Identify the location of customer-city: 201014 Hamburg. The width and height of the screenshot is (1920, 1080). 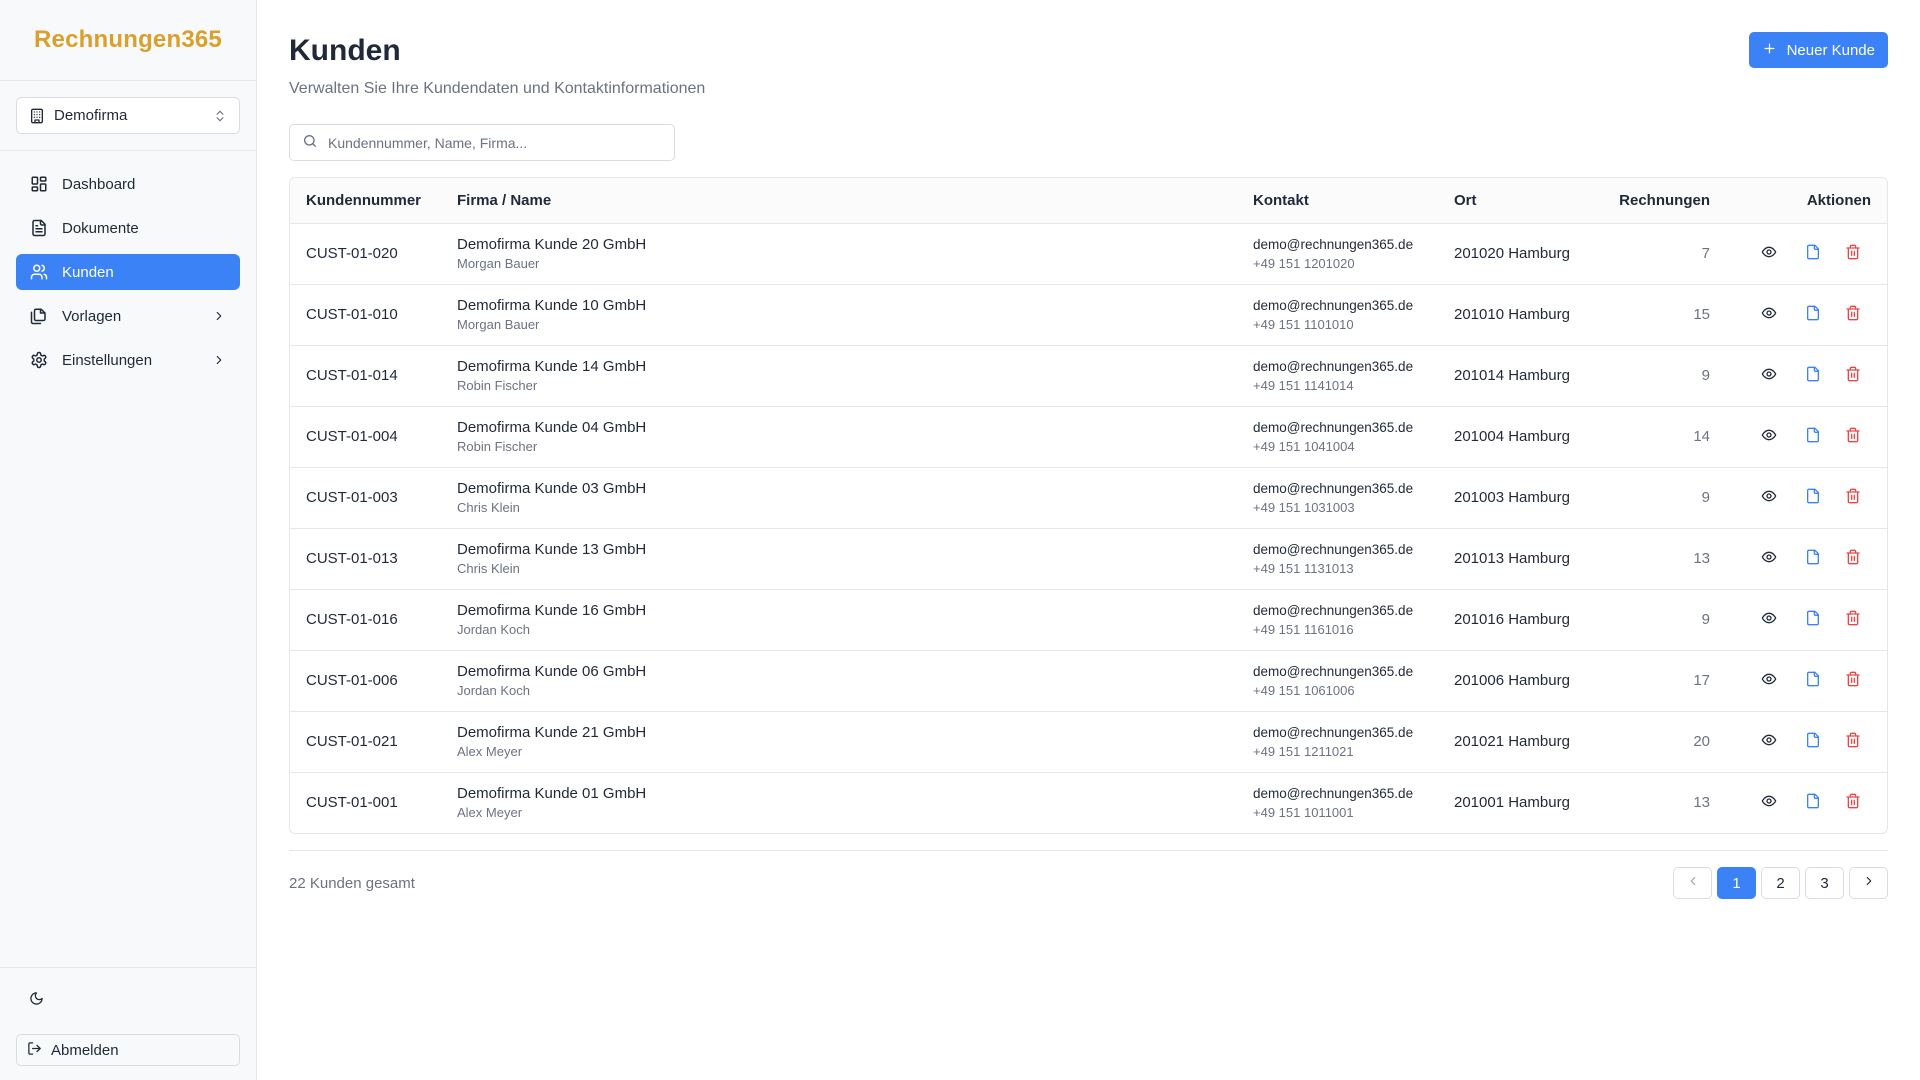
(1513, 376).